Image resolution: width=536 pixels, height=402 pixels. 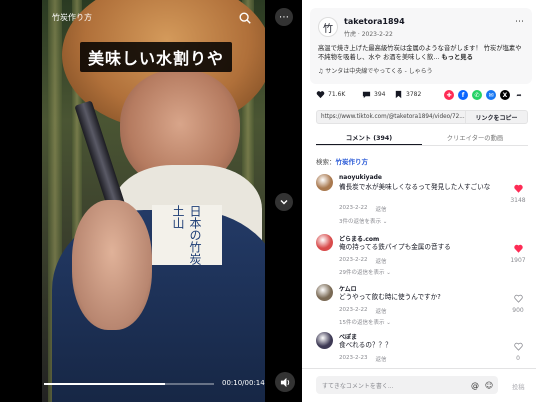 I want to click on tab-comments: コメント (394), so click(x=369, y=137).